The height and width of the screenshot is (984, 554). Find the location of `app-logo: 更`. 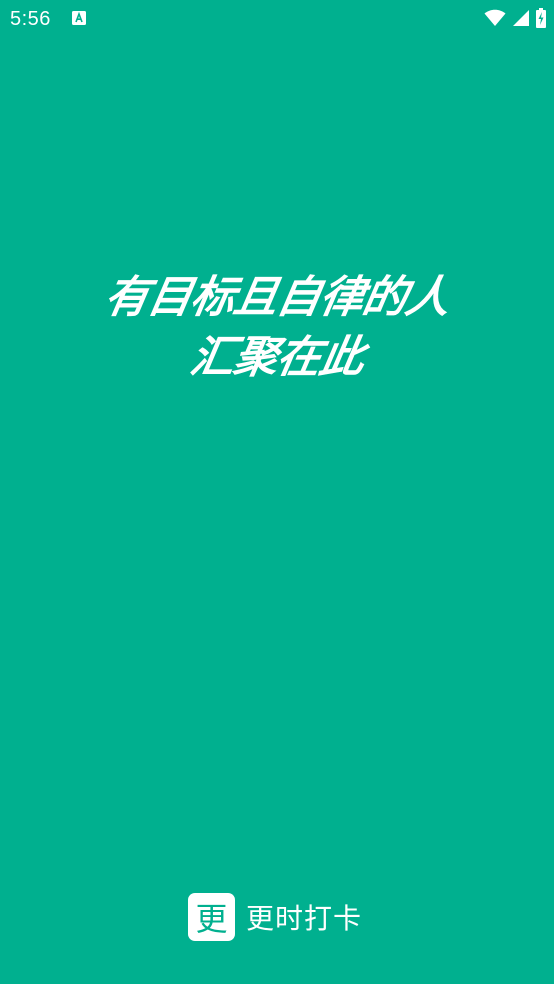

app-logo: 更 is located at coordinates (211, 917).